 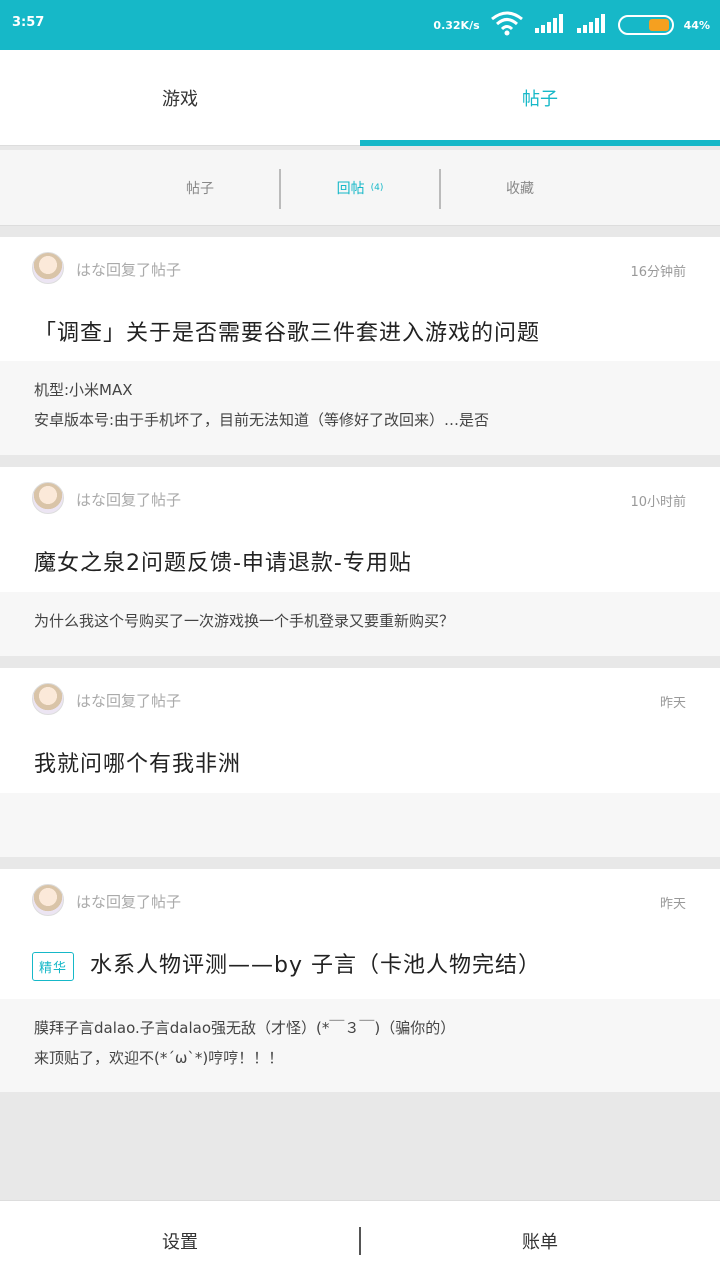 I want to click on sub-tabs: 帖子 回帖 (4) 收藏, so click(x=360, y=188).